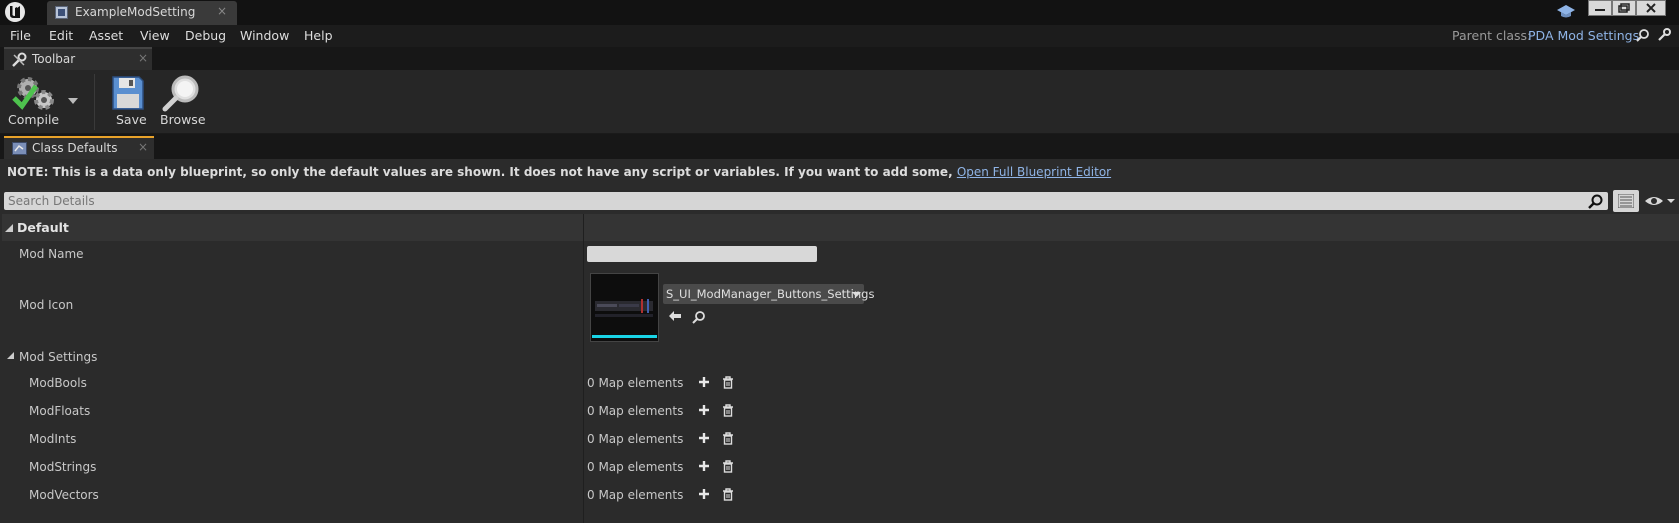 Image resolution: width=1679 pixels, height=523 pixels. What do you see at coordinates (839, 12) in the screenshot?
I see `title-bar` at bounding box center [839, 12].